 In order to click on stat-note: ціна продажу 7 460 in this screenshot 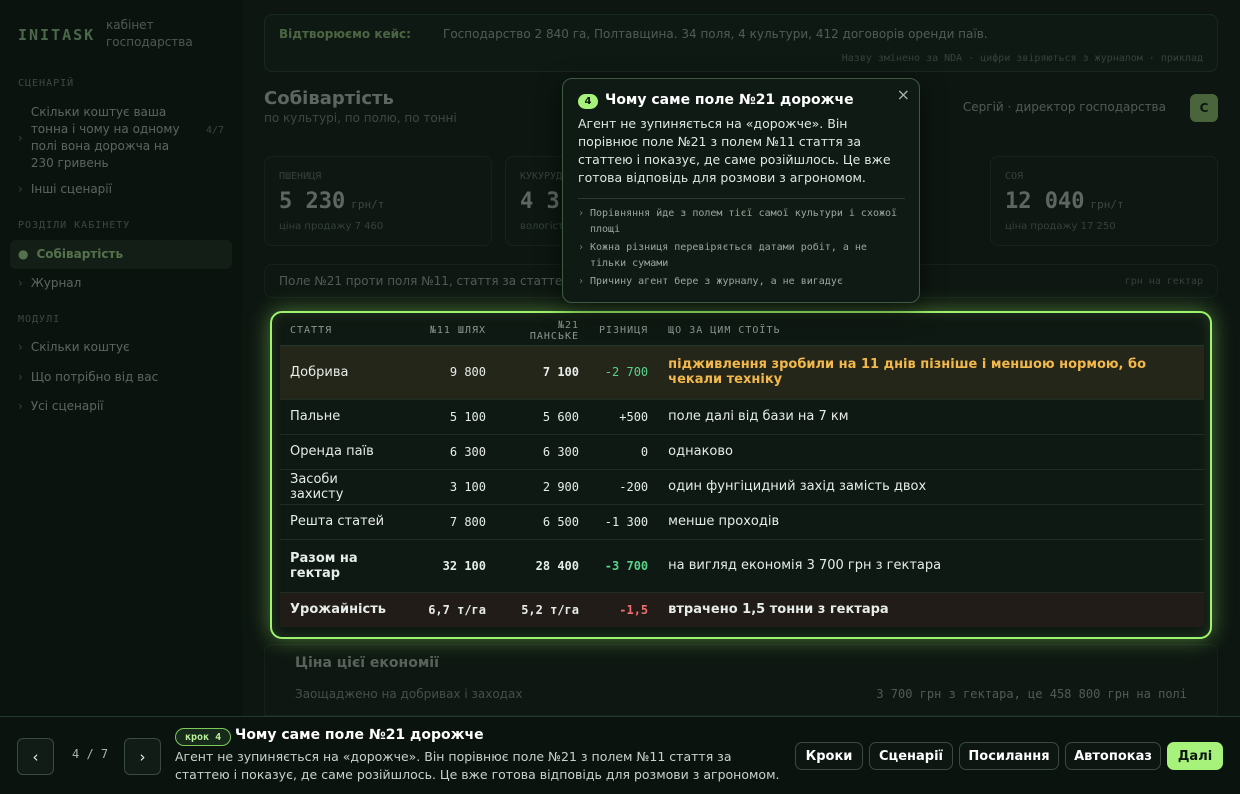, I will do `click(331, 226)`.